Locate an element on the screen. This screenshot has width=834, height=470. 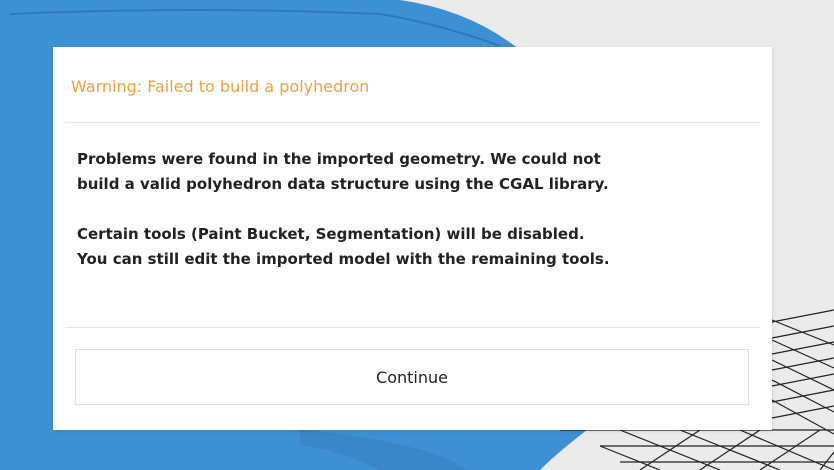
dialog-title: Warning: Failed to build a polyhedron is located at coordinates (220, 86).